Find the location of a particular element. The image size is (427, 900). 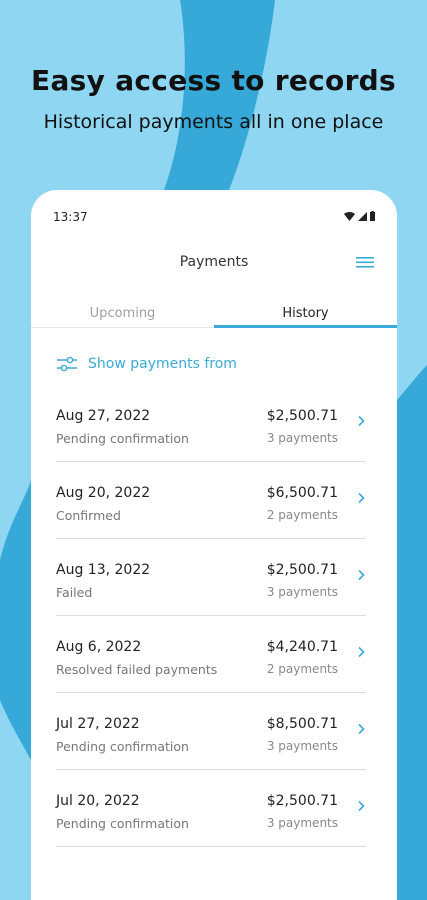

tab-bar: Upcoming History is located at coordinates (214, 313).